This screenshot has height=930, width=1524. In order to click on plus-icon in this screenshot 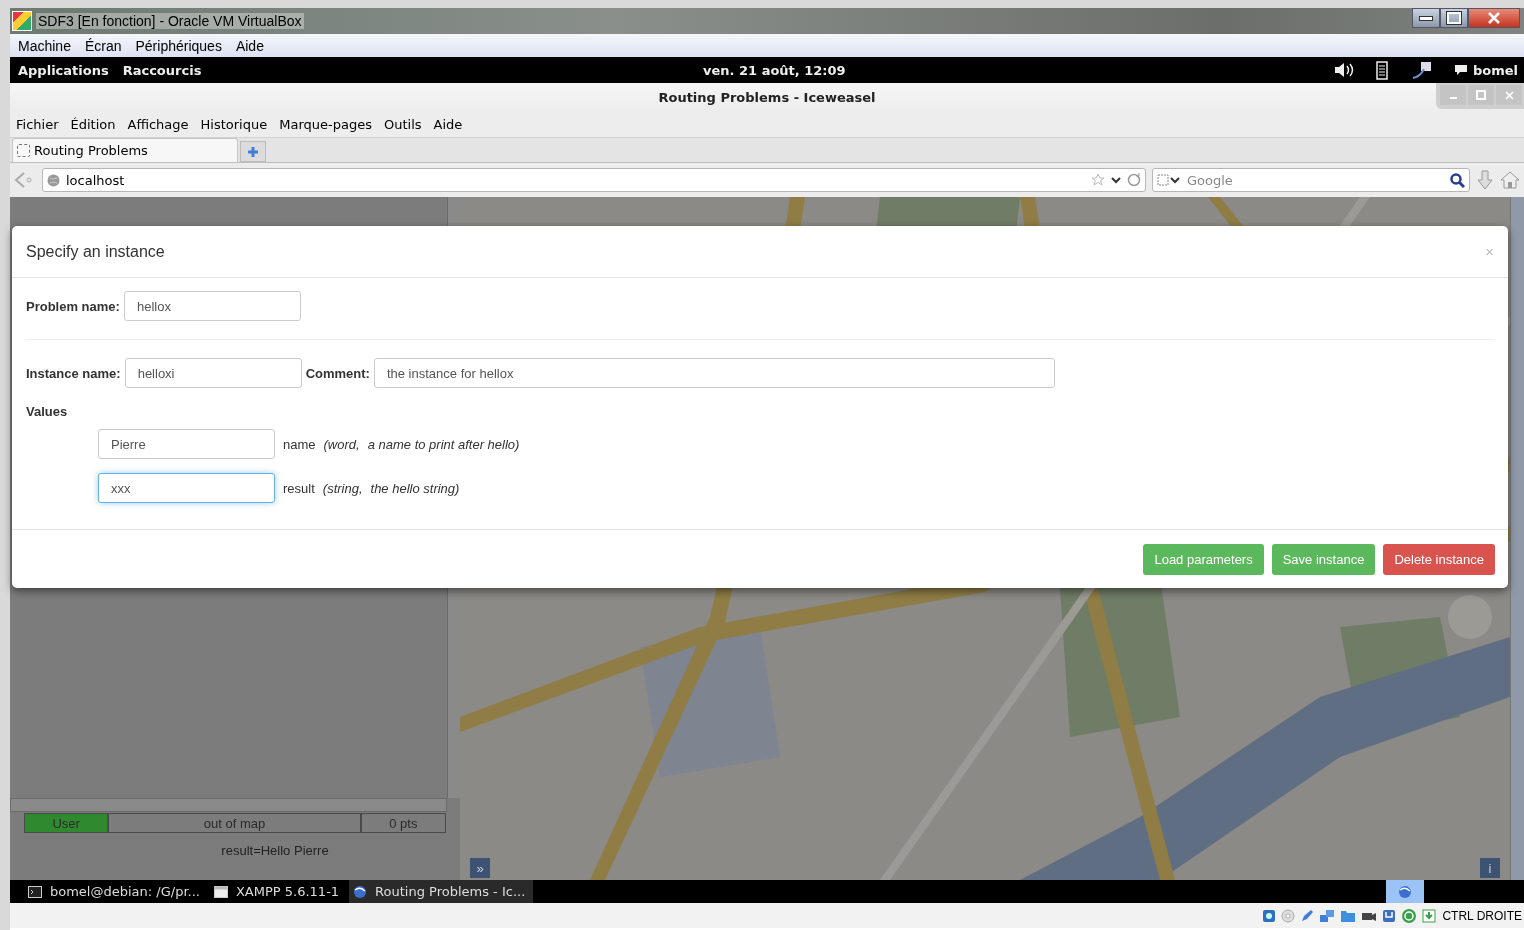, I will do `click(253, 151)`.